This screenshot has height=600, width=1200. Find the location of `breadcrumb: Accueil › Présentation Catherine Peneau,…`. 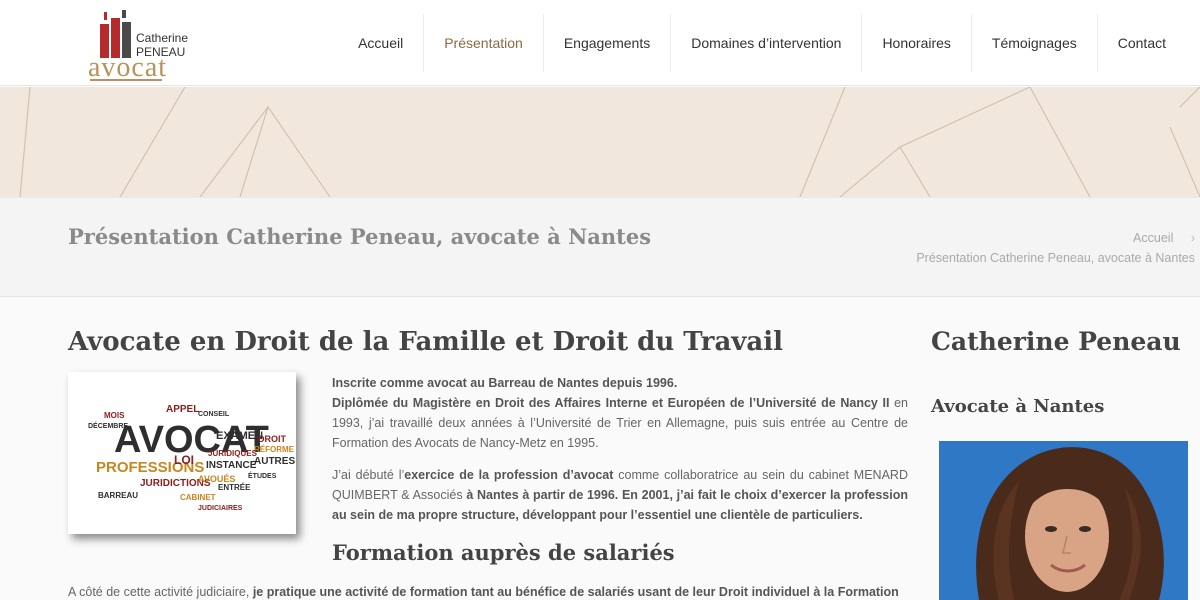

breadcrumb: Accueil › Présentation Catherine Peneau,… is located at coordinates (1055, 248).